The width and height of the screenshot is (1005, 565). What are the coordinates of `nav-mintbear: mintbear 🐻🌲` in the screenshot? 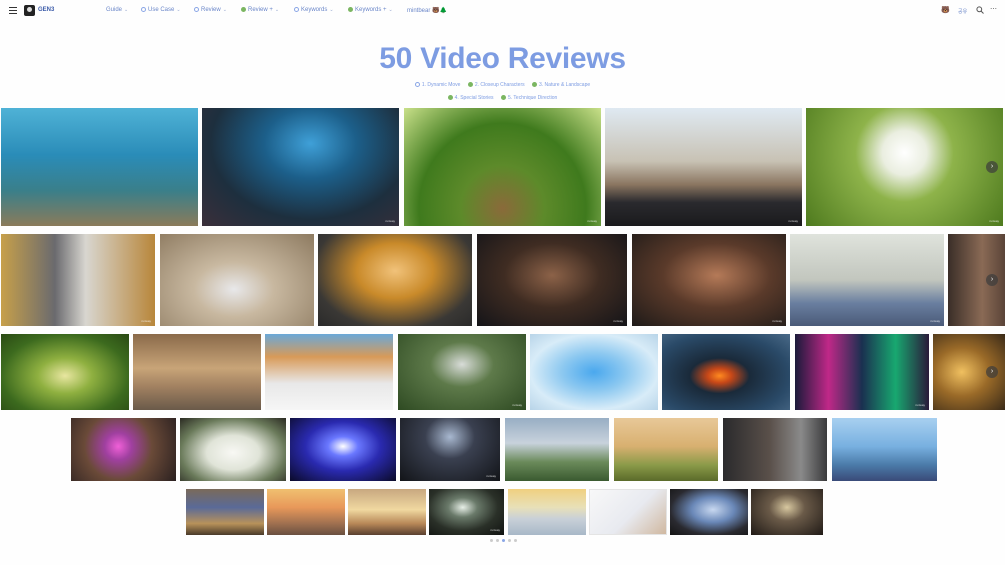 It's located at (427, 10).